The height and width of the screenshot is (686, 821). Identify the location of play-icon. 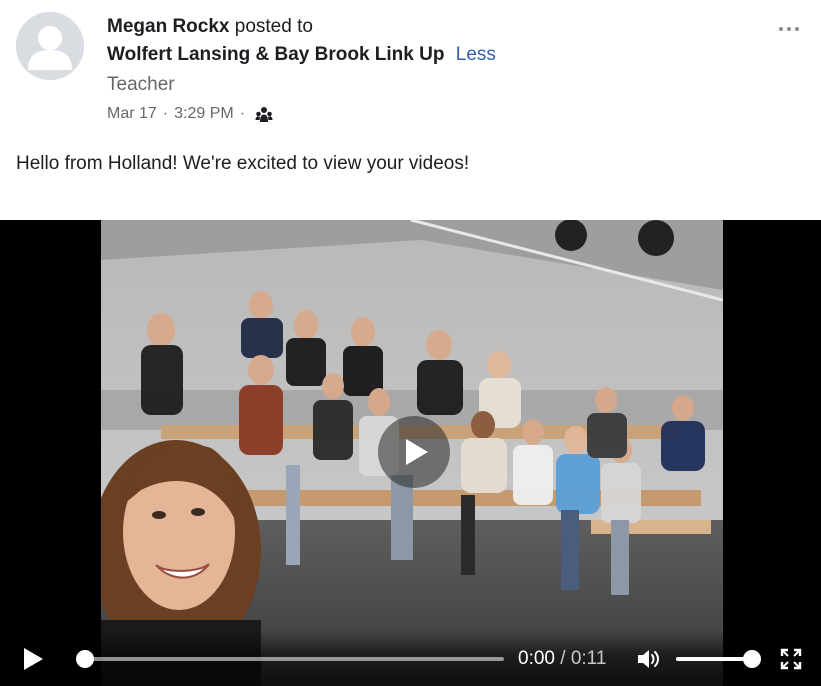
(34, 659).